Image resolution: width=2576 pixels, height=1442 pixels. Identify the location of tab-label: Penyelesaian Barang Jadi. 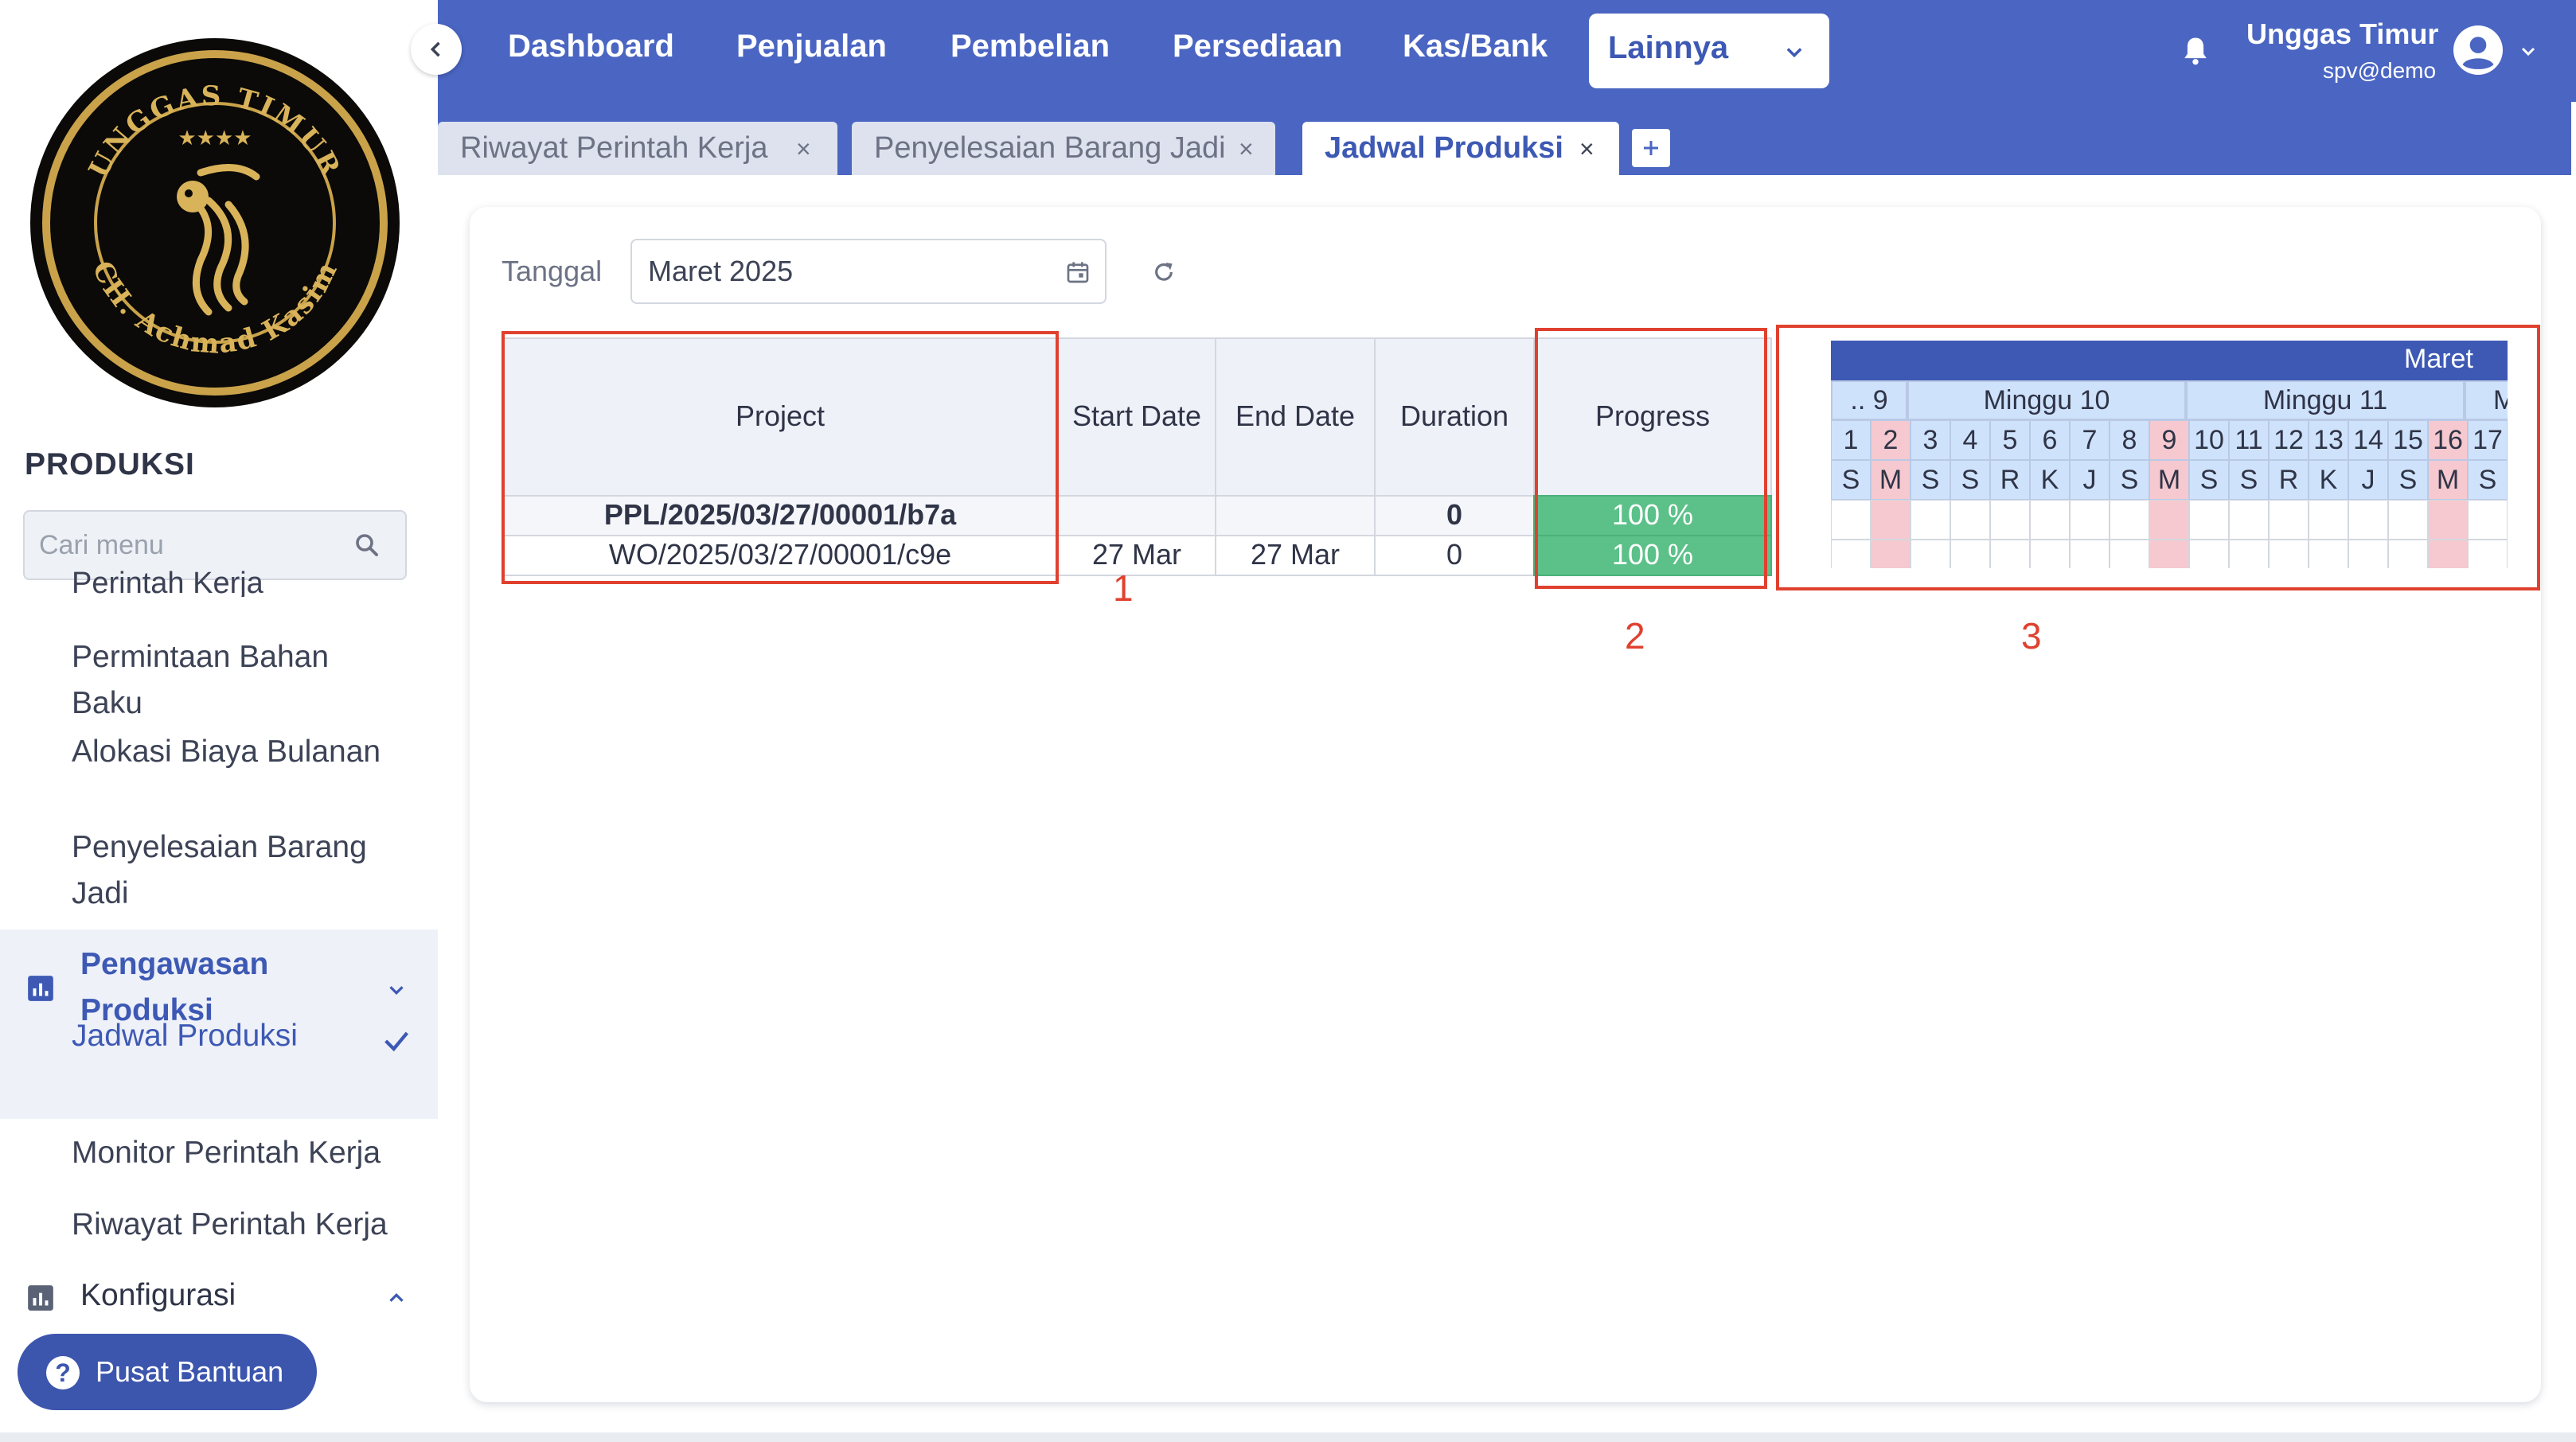
(1050, 148).